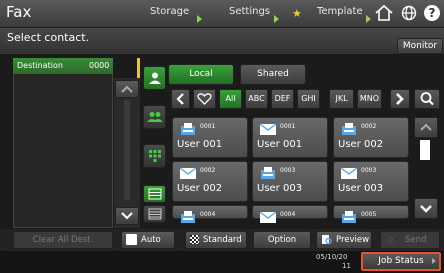 The width and height of the screenshot is (444, 273). Describe the element at coordinates (353, 240) in the screenshot. I see `preview-label: Preview` at that location.